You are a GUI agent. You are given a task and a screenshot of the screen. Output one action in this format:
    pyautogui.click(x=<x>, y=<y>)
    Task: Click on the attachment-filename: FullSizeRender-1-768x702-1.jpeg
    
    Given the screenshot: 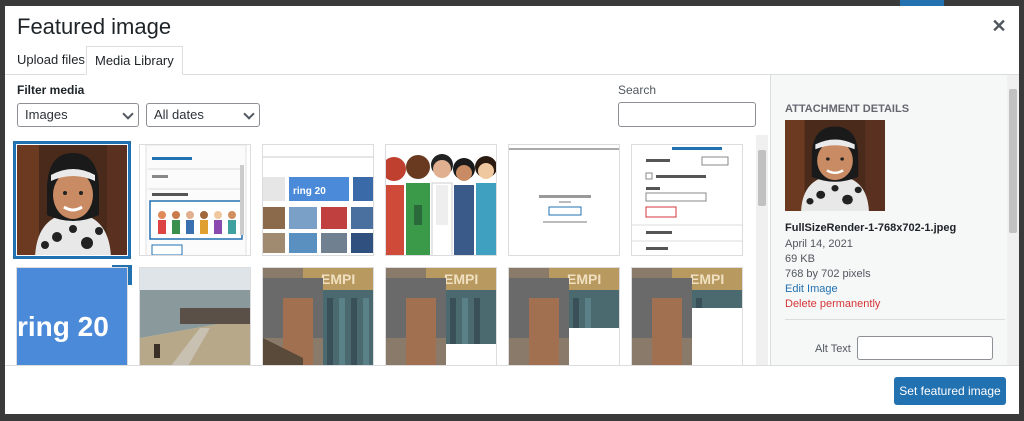 What is the action you would take?
    pyautogui.click(x=871, y=228)
    